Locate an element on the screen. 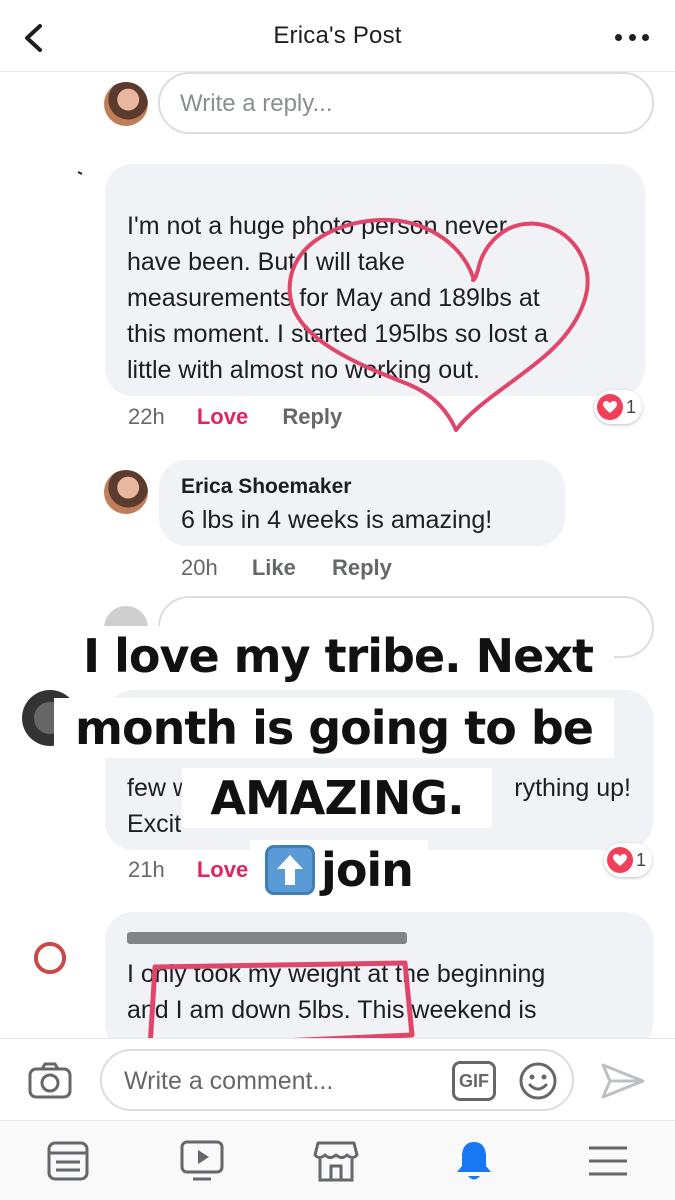  overlay-text-line-3: AMAZING. is located at coordinates (337, 798).